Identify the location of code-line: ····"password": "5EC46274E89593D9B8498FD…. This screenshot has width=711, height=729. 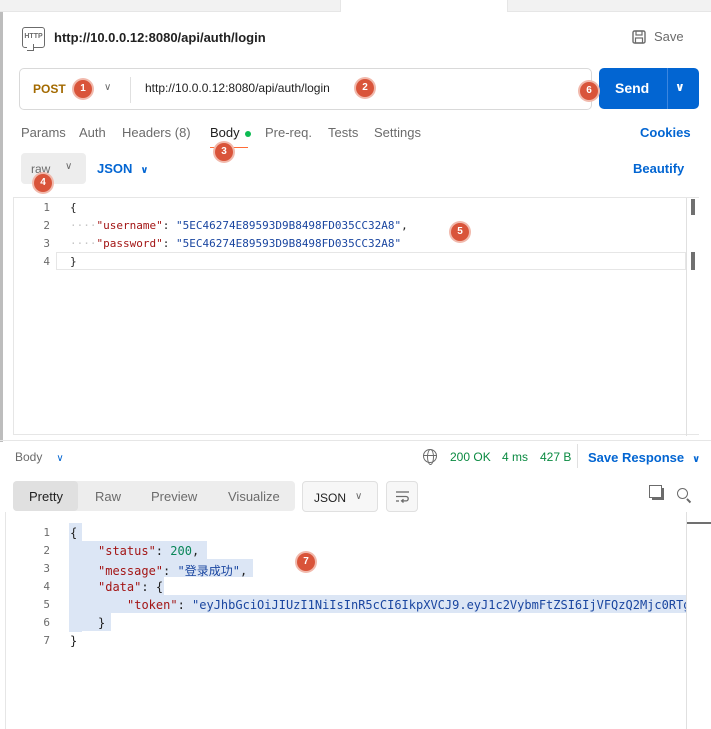
(235, 243).